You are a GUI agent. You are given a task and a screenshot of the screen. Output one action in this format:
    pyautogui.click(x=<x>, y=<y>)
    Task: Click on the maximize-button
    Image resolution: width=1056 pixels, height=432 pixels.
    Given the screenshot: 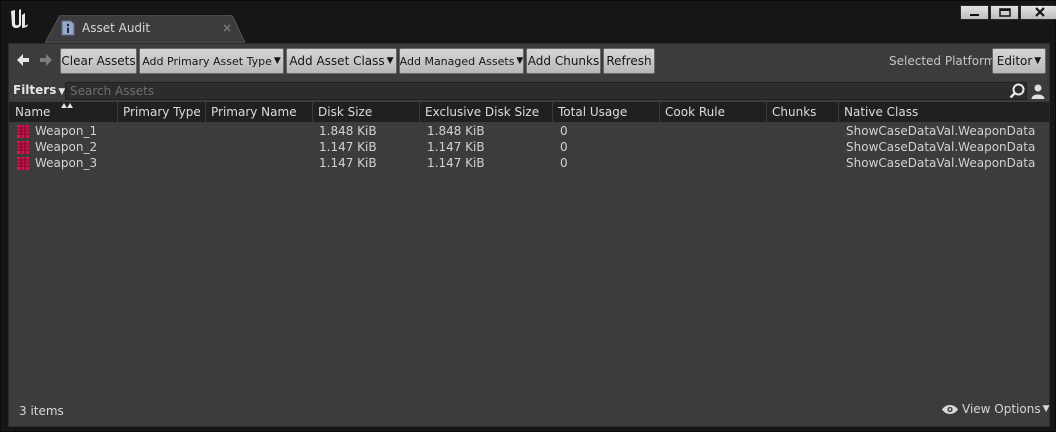 What is the action you would take?
    pyautogui.click(x=1004, y=12)
    